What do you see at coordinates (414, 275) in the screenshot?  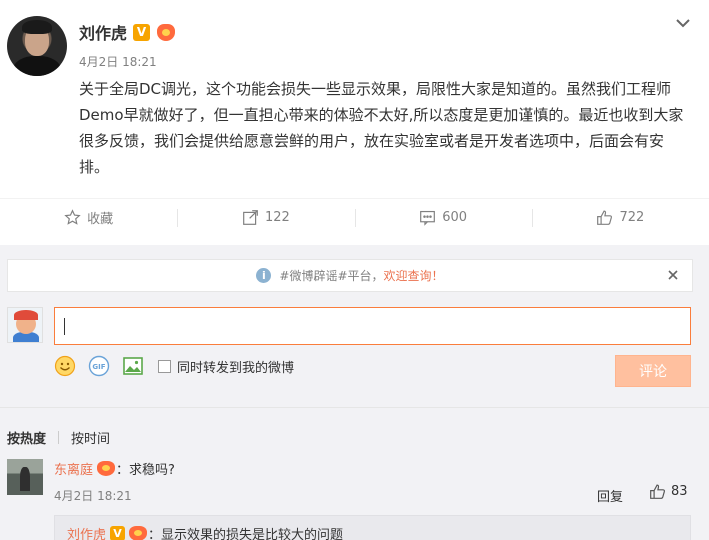 I see `notice-link: 欢迎查询！` at bounding box center [414, 275].